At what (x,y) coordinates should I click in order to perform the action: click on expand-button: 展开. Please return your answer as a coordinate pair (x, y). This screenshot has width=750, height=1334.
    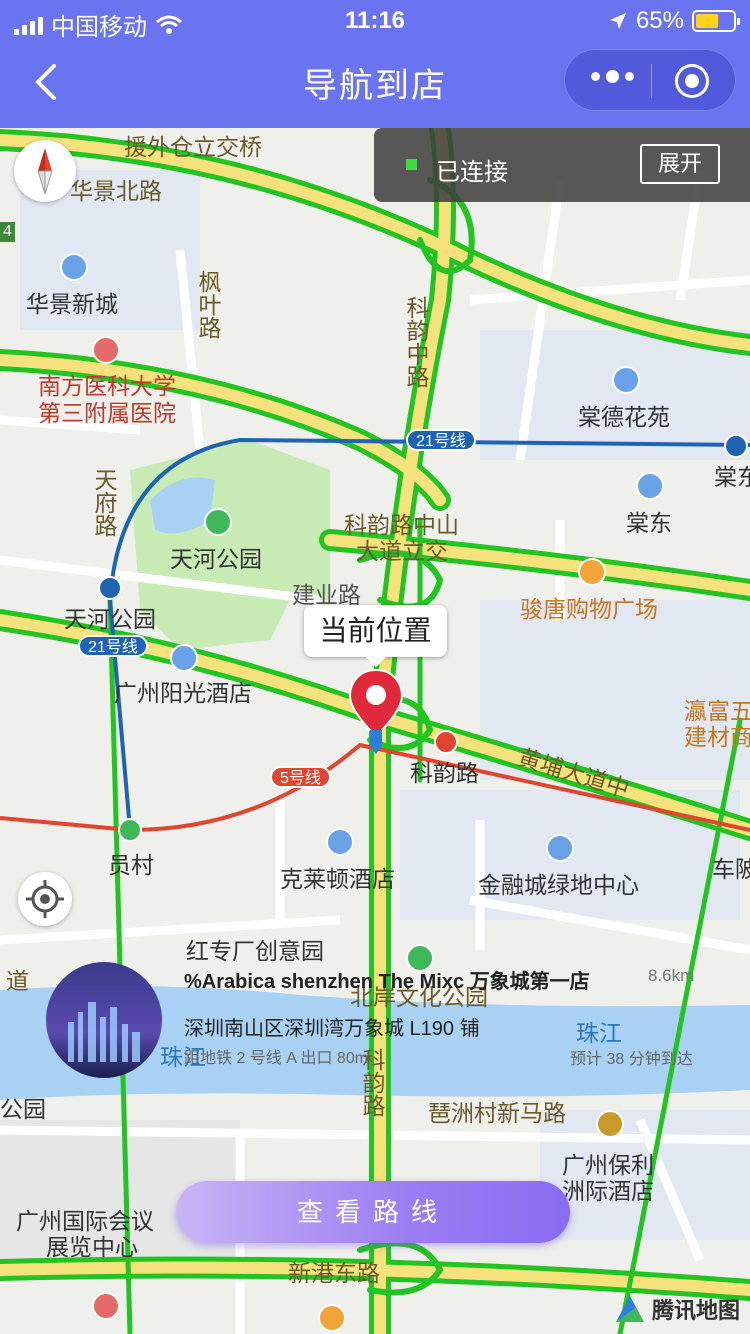
    Looking at the image, I should click on (680, 164).